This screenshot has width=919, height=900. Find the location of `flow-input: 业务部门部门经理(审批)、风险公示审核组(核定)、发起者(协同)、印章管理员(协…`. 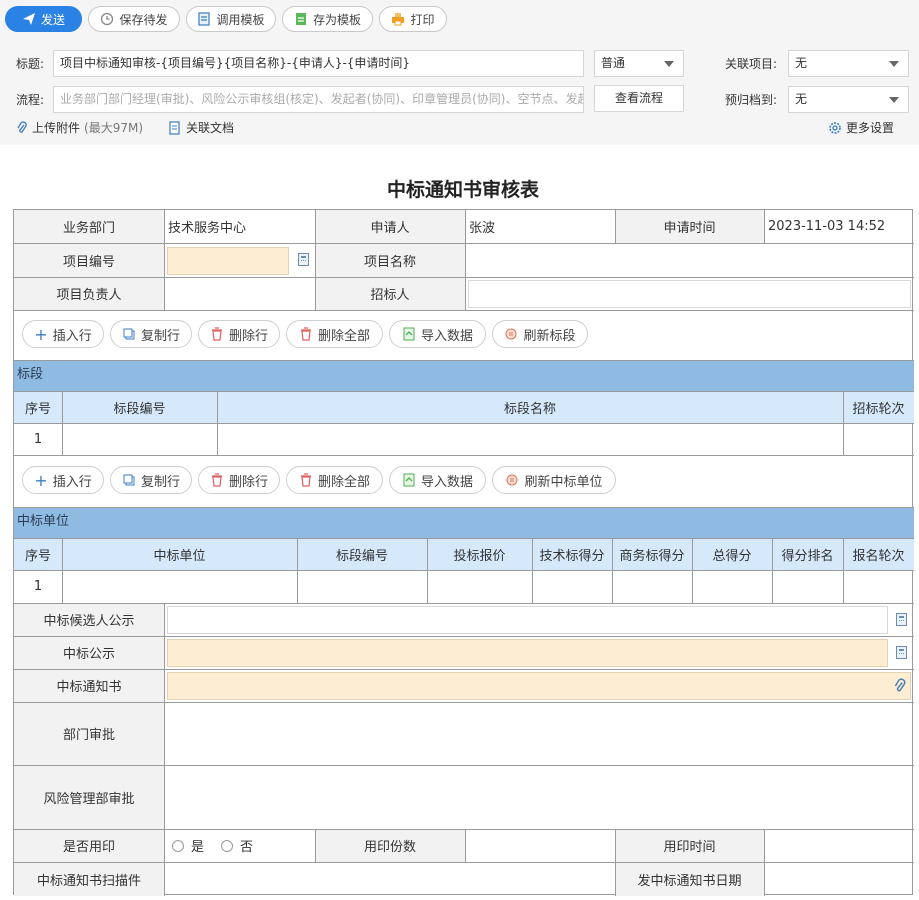

flow-input: 业务部门部门经理(审批)、风险公示审核组(核定)、发起者(协同)、印章管理员(协… is located at coordinates (318, 99).